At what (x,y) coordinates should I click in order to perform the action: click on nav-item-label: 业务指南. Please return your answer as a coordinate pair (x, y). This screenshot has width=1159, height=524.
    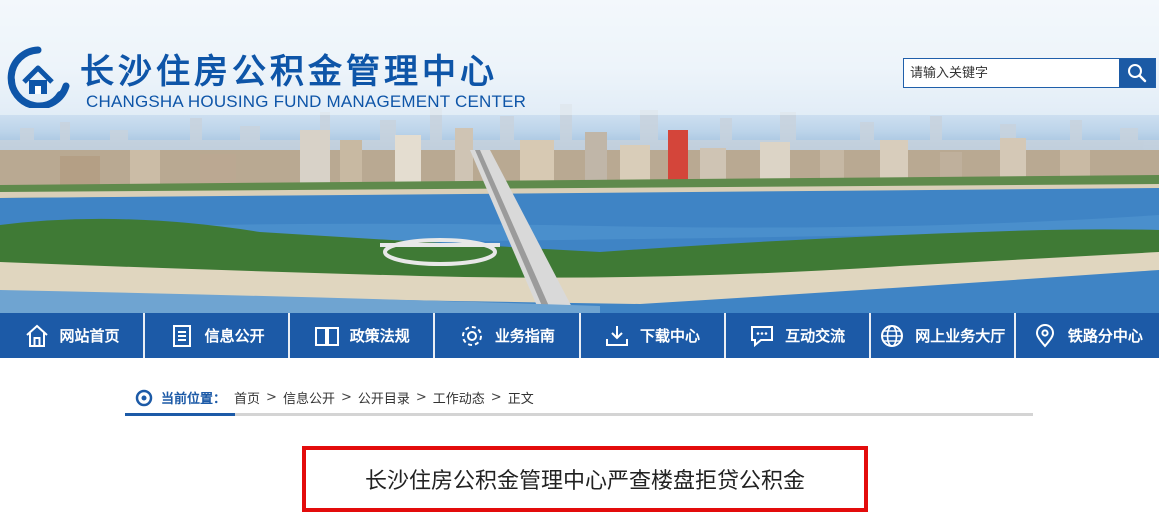
    Looking at the image, I should click on (524, 336).